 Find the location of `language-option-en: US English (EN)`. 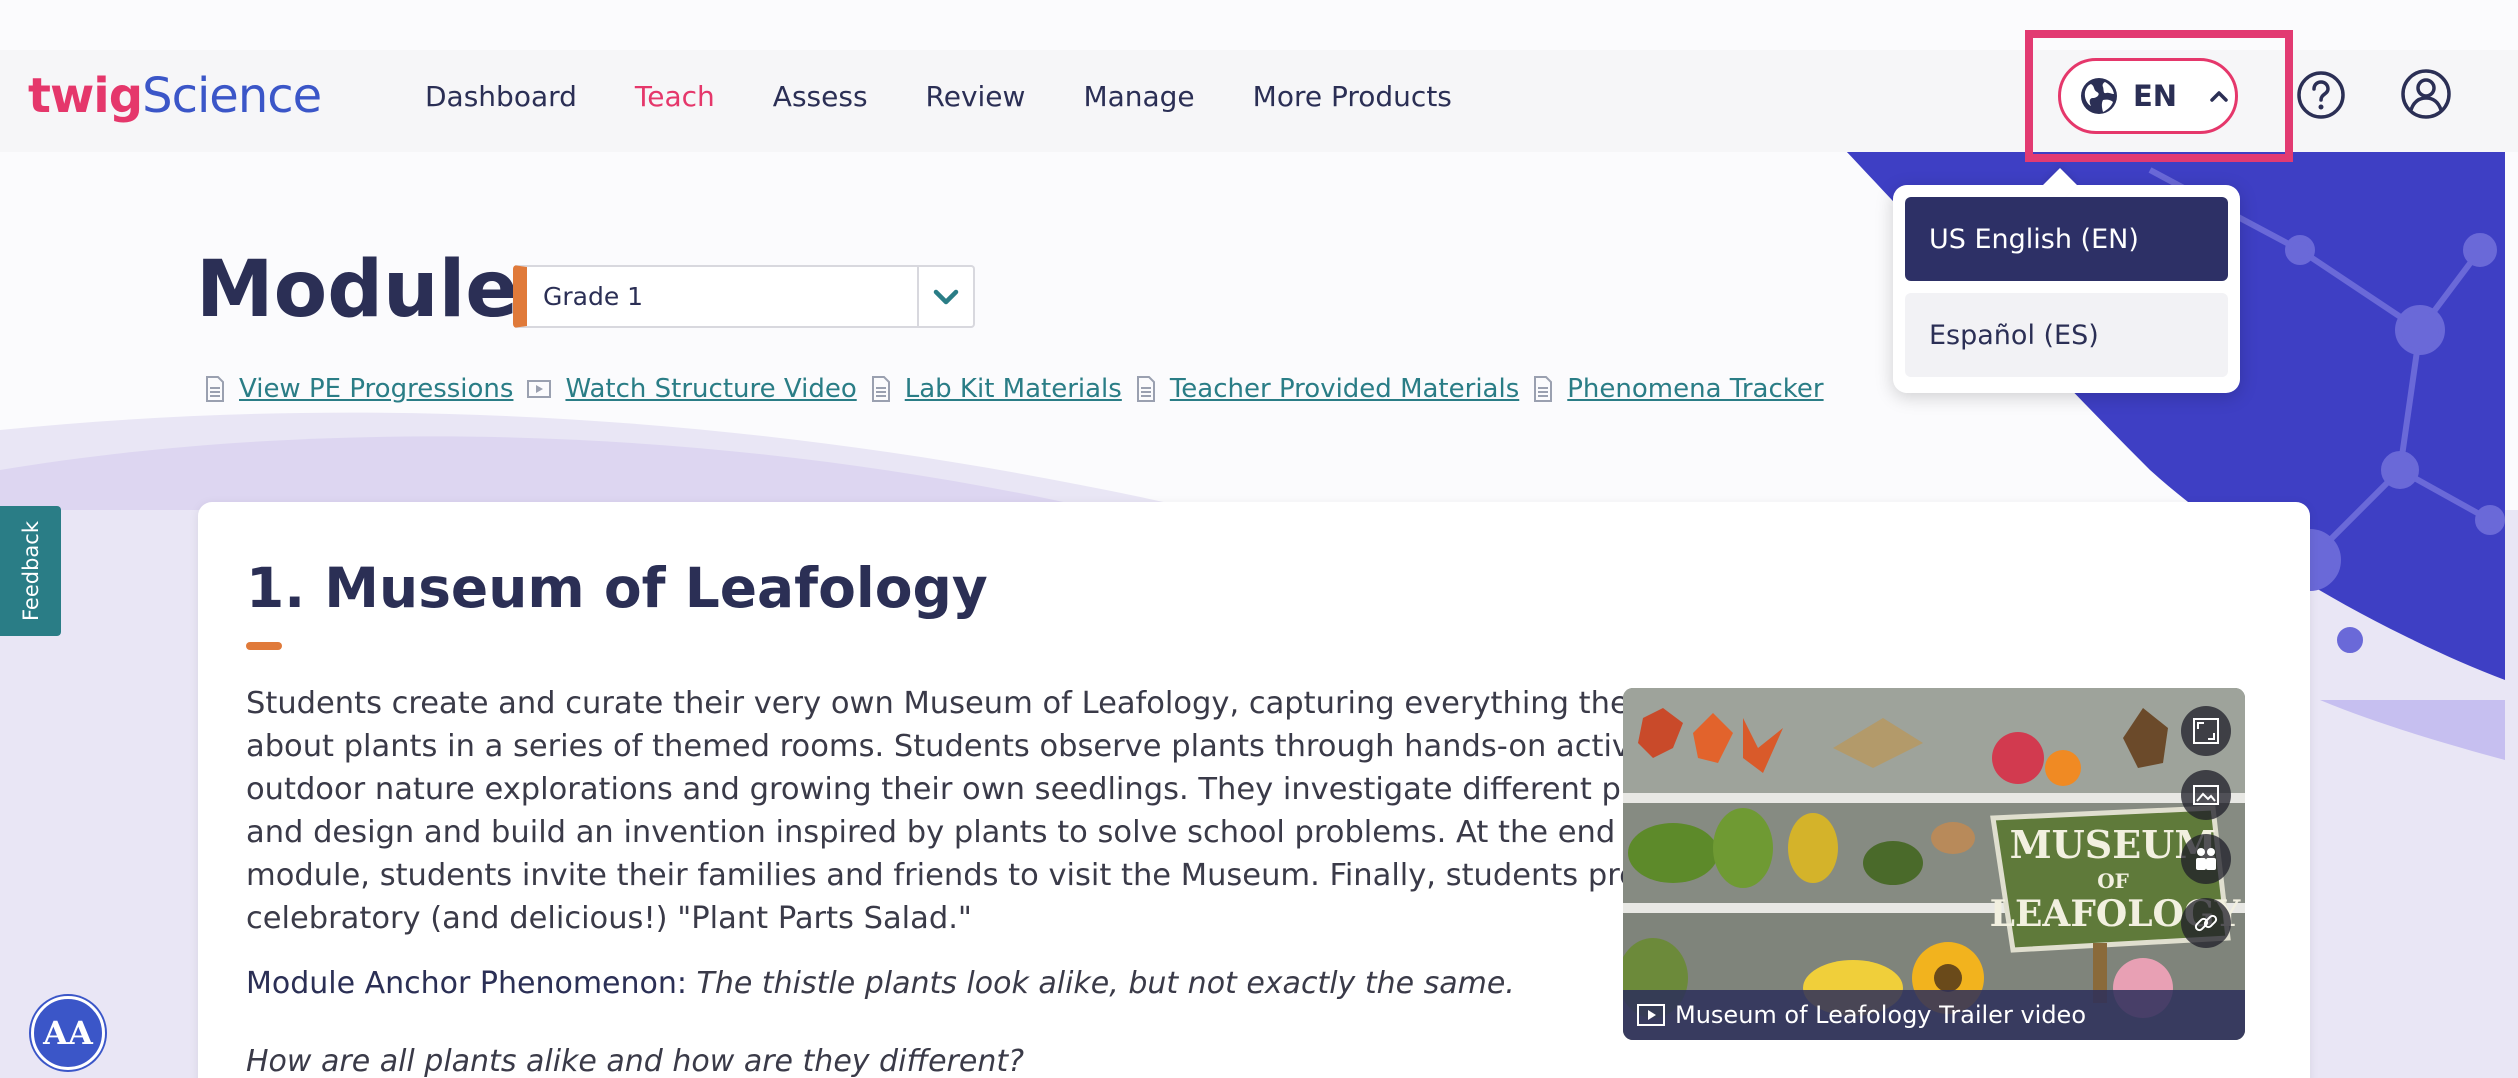

language-option-en: US English (EN) is located at coordinates (2066, 239).